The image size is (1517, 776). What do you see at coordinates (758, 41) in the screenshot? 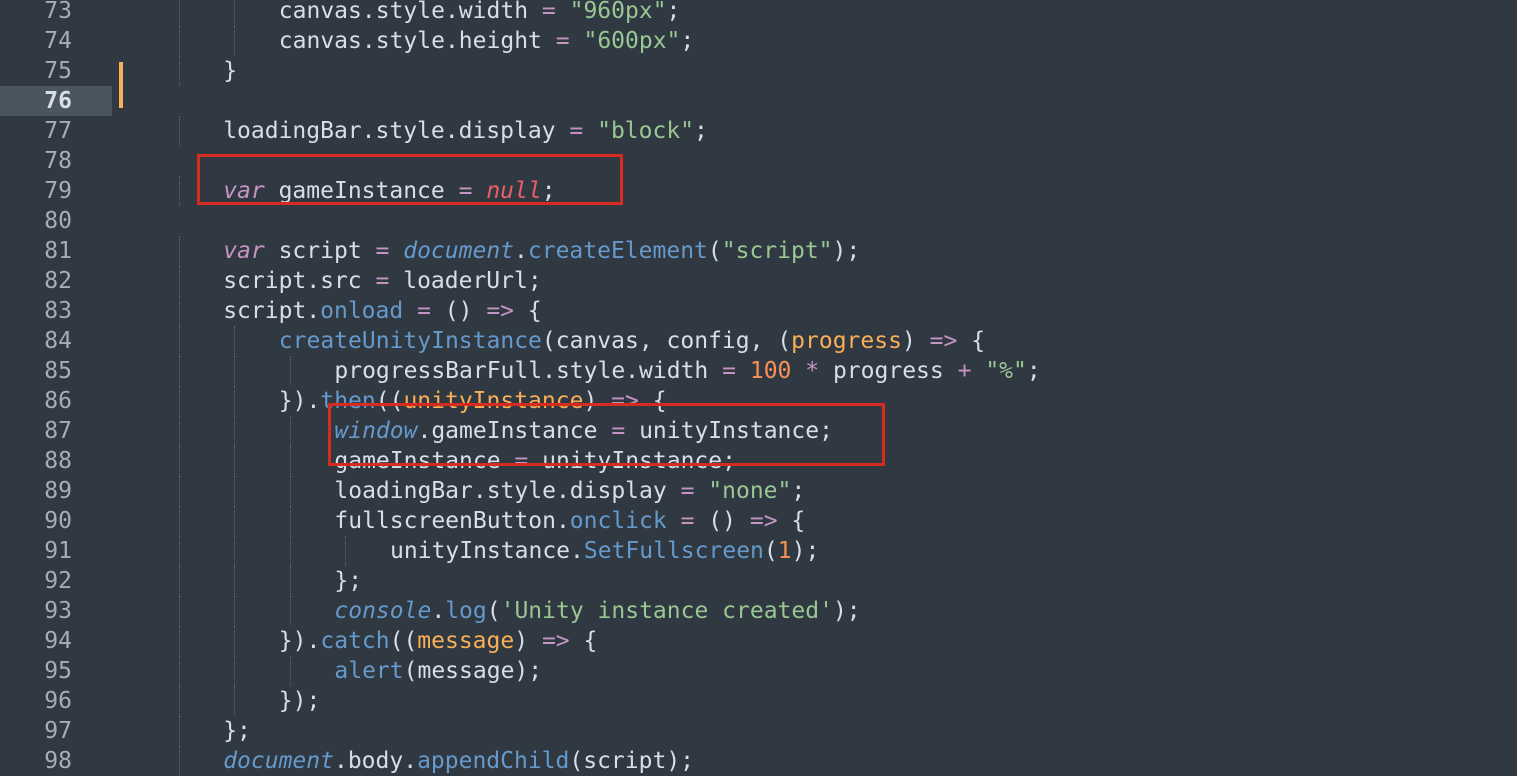
I see `code-line-74: 74 canvas.style.height = "600px";` at bounding box center [758, 41].